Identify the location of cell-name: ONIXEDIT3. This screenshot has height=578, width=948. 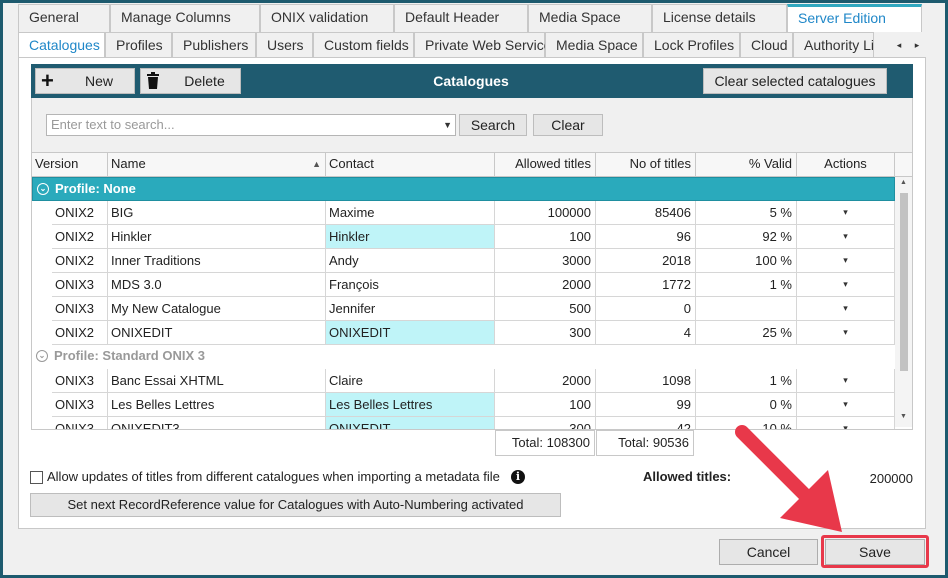
(217, 423).